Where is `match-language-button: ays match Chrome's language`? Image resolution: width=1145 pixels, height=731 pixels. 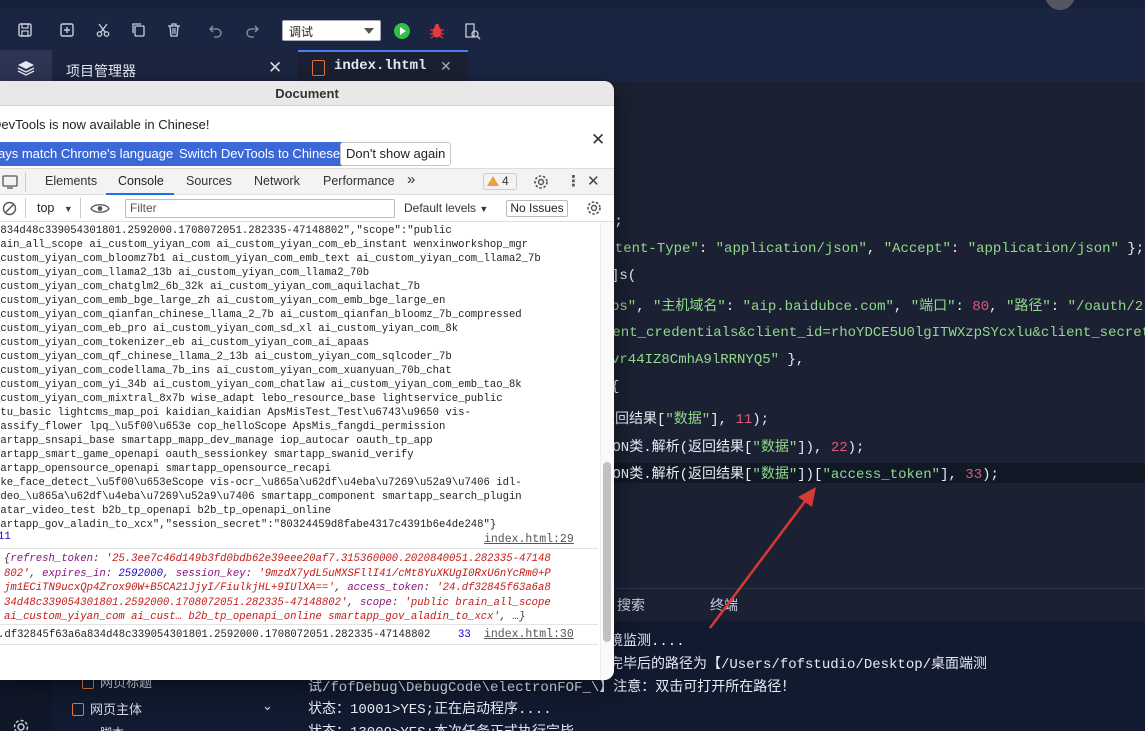 match-language-button: ays match Chrome's language is located at coordinates (90, 154).